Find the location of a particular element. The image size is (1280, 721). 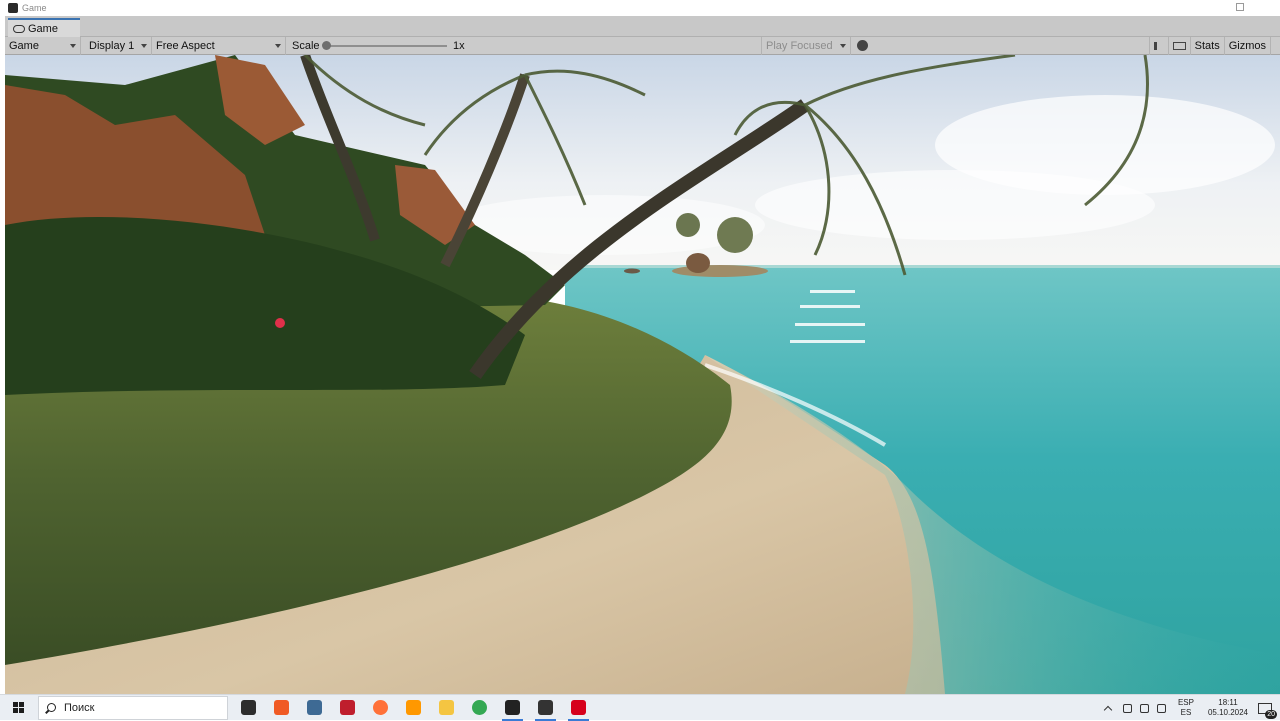

taskbar-app-firefox is located at coordinates (380, 708).